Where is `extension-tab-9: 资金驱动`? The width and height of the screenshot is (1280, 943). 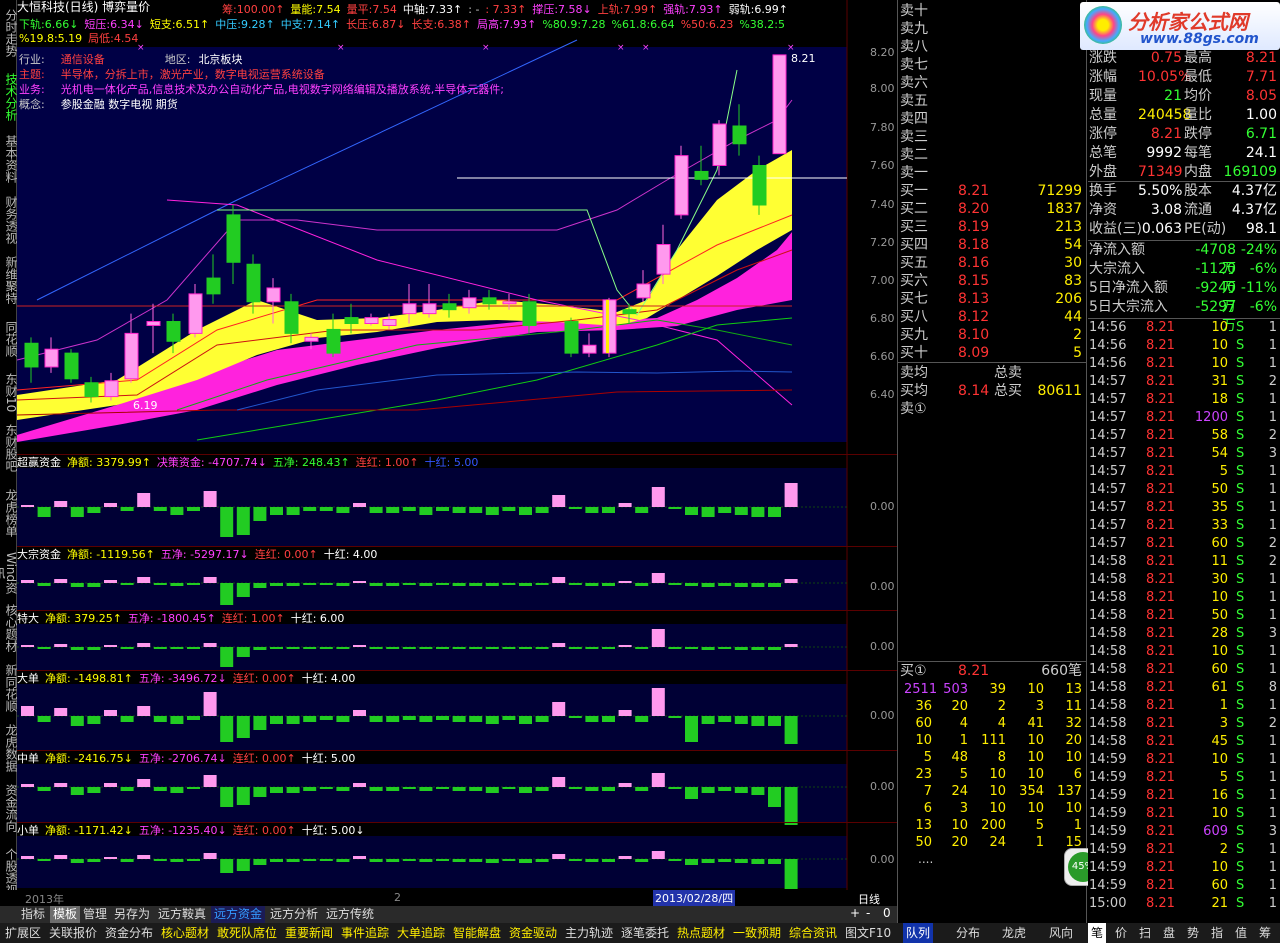 extension-tab-9: 资金驱动 is located at coordinates (533, 933).